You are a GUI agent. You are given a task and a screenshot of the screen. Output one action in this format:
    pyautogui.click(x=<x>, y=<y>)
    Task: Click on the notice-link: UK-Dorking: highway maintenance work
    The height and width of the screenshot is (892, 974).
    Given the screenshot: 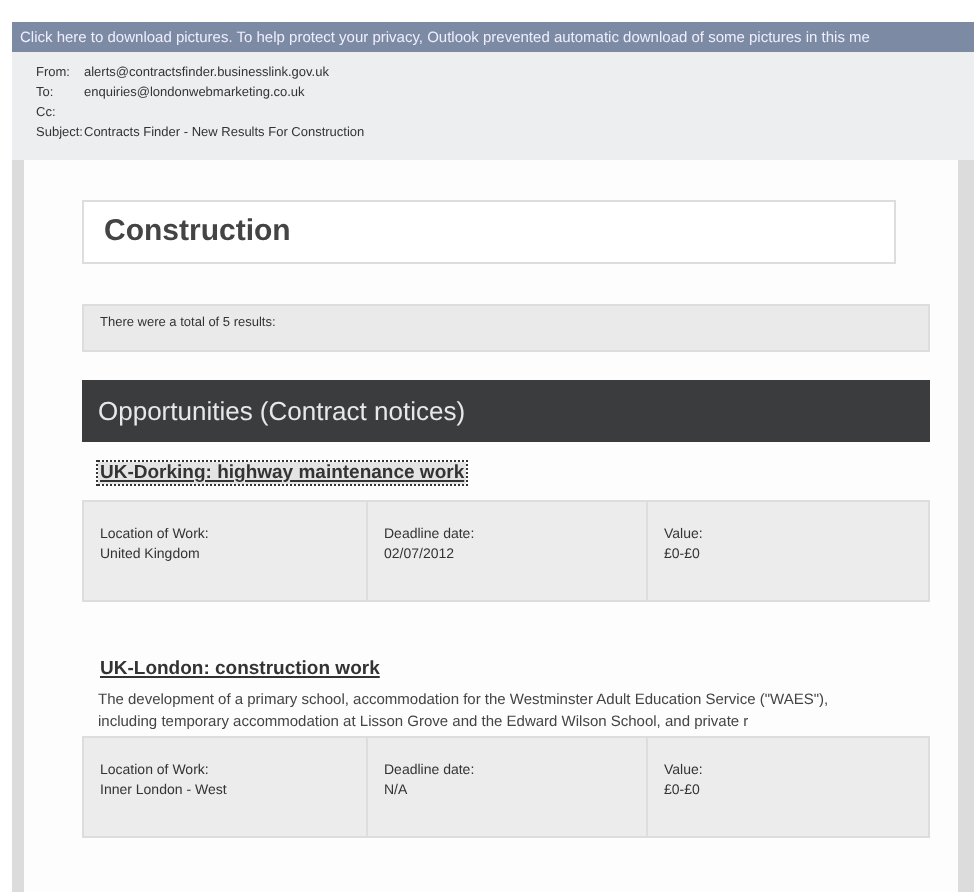 What is the action you would take?
    pyautogui.click(x=282, y=473)
    